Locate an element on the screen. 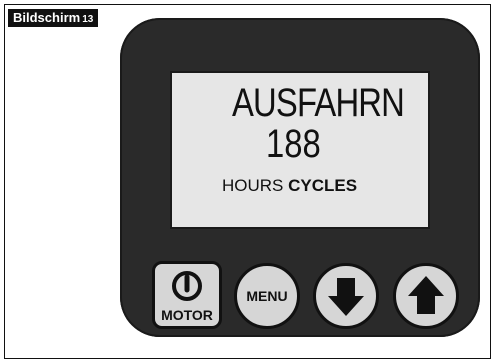 This screenshot has width=497, height=364. lcd-cycles-label: CYCLES is located at coordinates (323, 185).